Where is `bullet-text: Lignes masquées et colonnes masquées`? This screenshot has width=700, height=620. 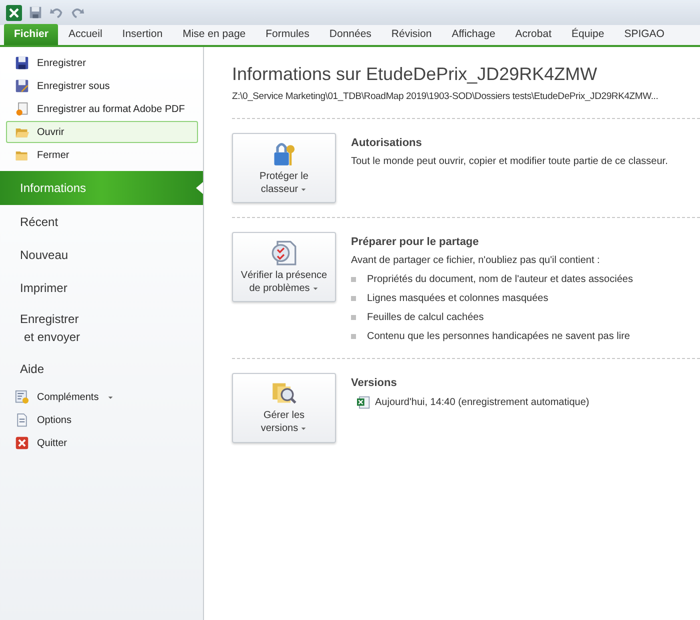 bullet-text: Lignes masquées et colonnes masquées is located at coordinates (457, 299).